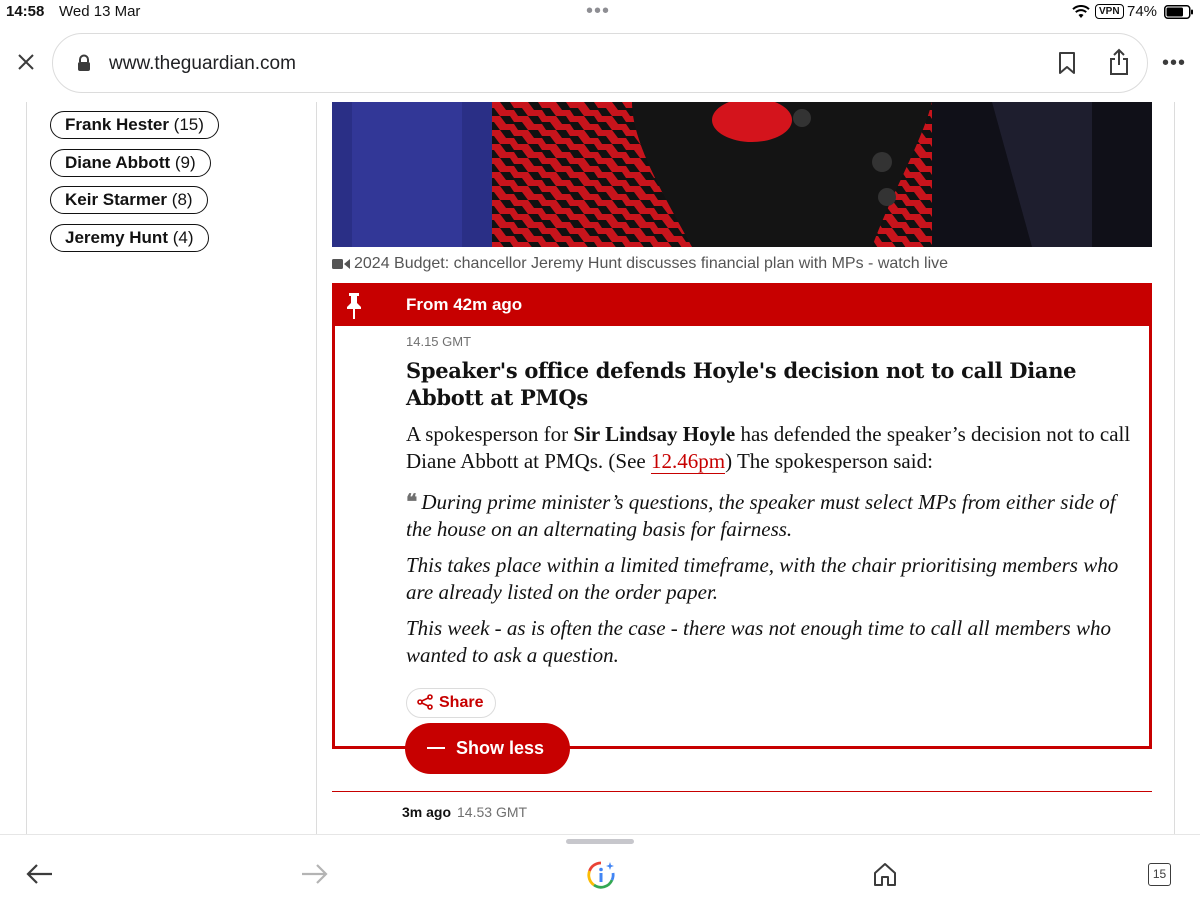  What do you see at coordinates (1142, 11) in the screenshot?
I see `battery-percent: 74%` at bounding box center [1142, 11].